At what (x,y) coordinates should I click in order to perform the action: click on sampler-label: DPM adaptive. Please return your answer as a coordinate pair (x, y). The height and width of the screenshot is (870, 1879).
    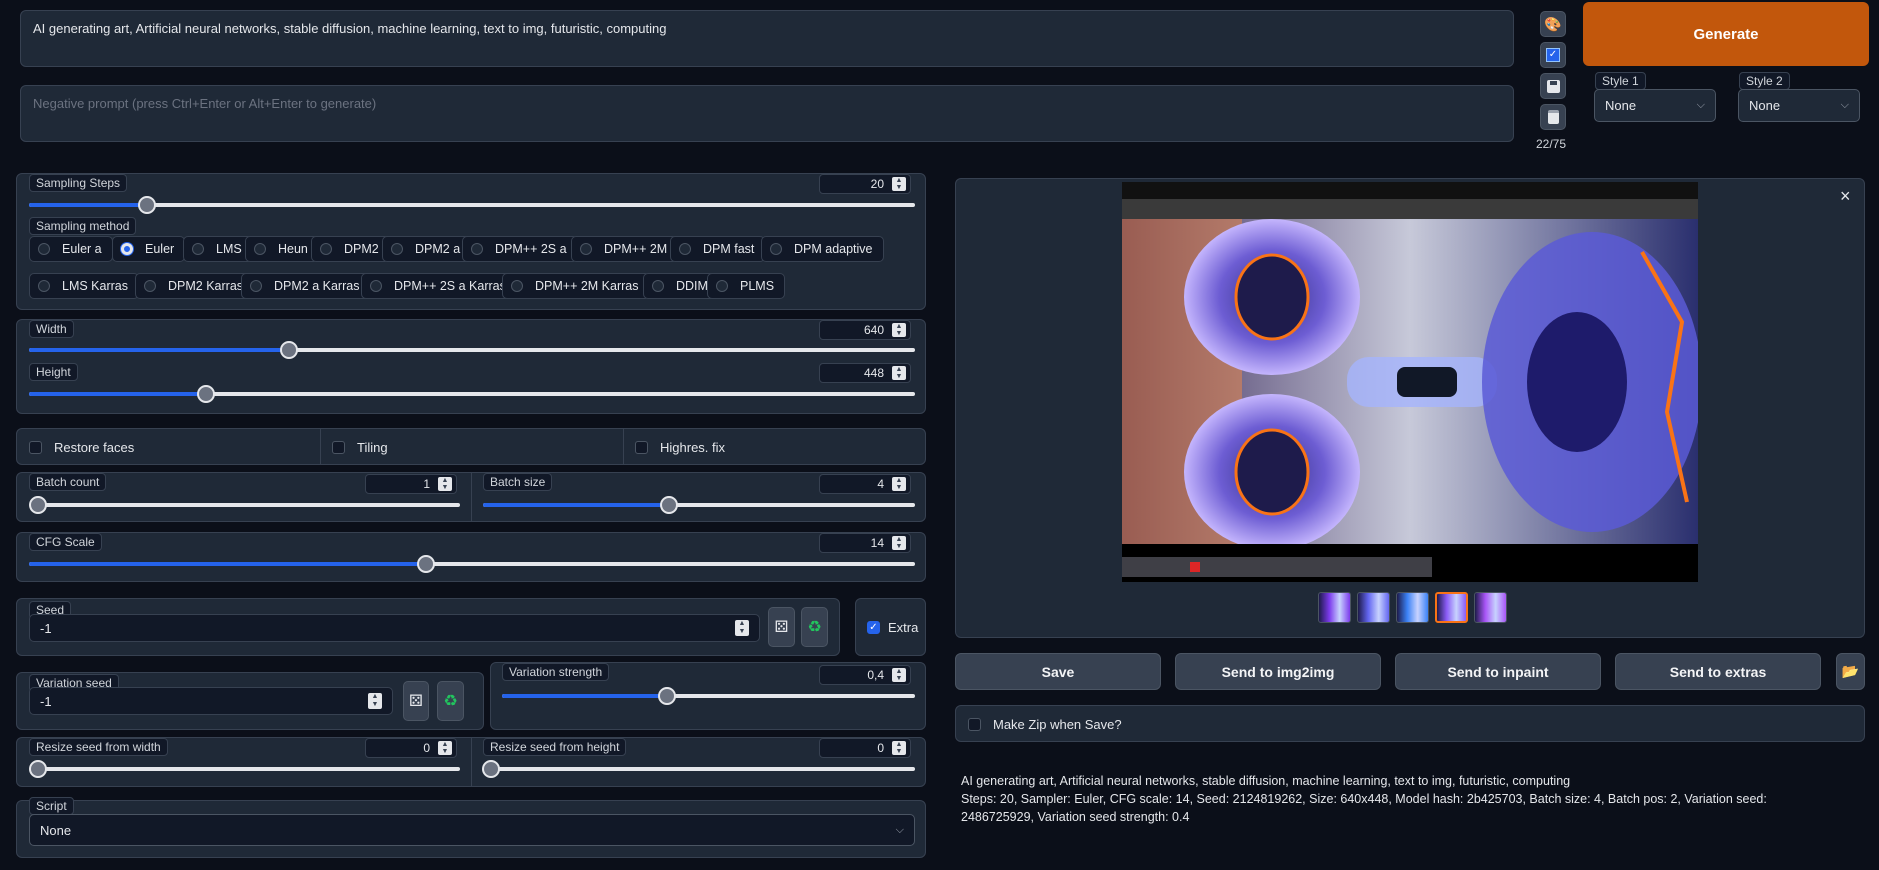
    Looking at the image, I should click on (833, 249).